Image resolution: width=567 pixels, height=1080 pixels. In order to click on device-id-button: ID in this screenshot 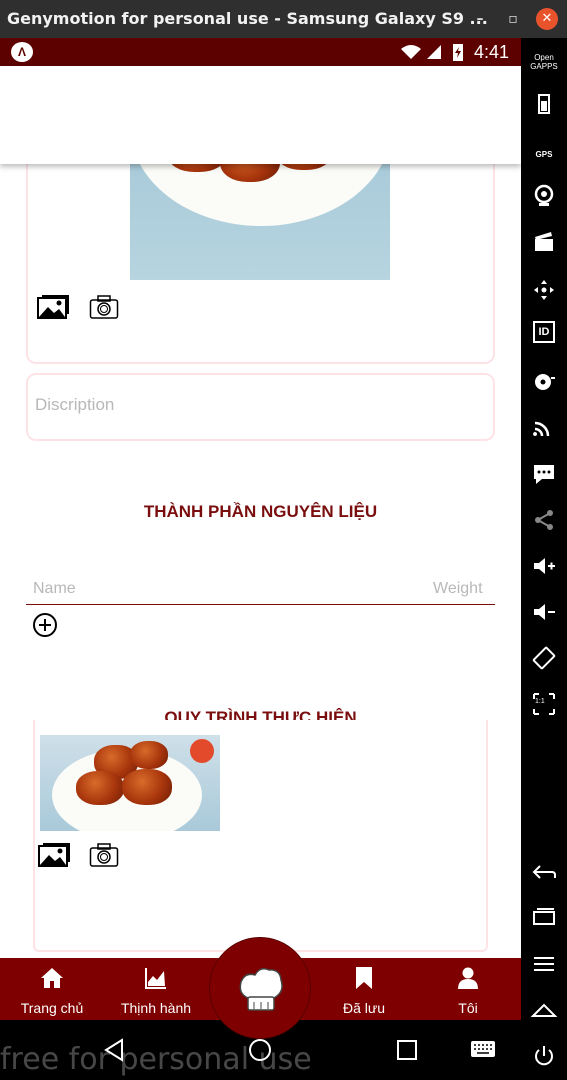, I will do `click(544, 332)`.